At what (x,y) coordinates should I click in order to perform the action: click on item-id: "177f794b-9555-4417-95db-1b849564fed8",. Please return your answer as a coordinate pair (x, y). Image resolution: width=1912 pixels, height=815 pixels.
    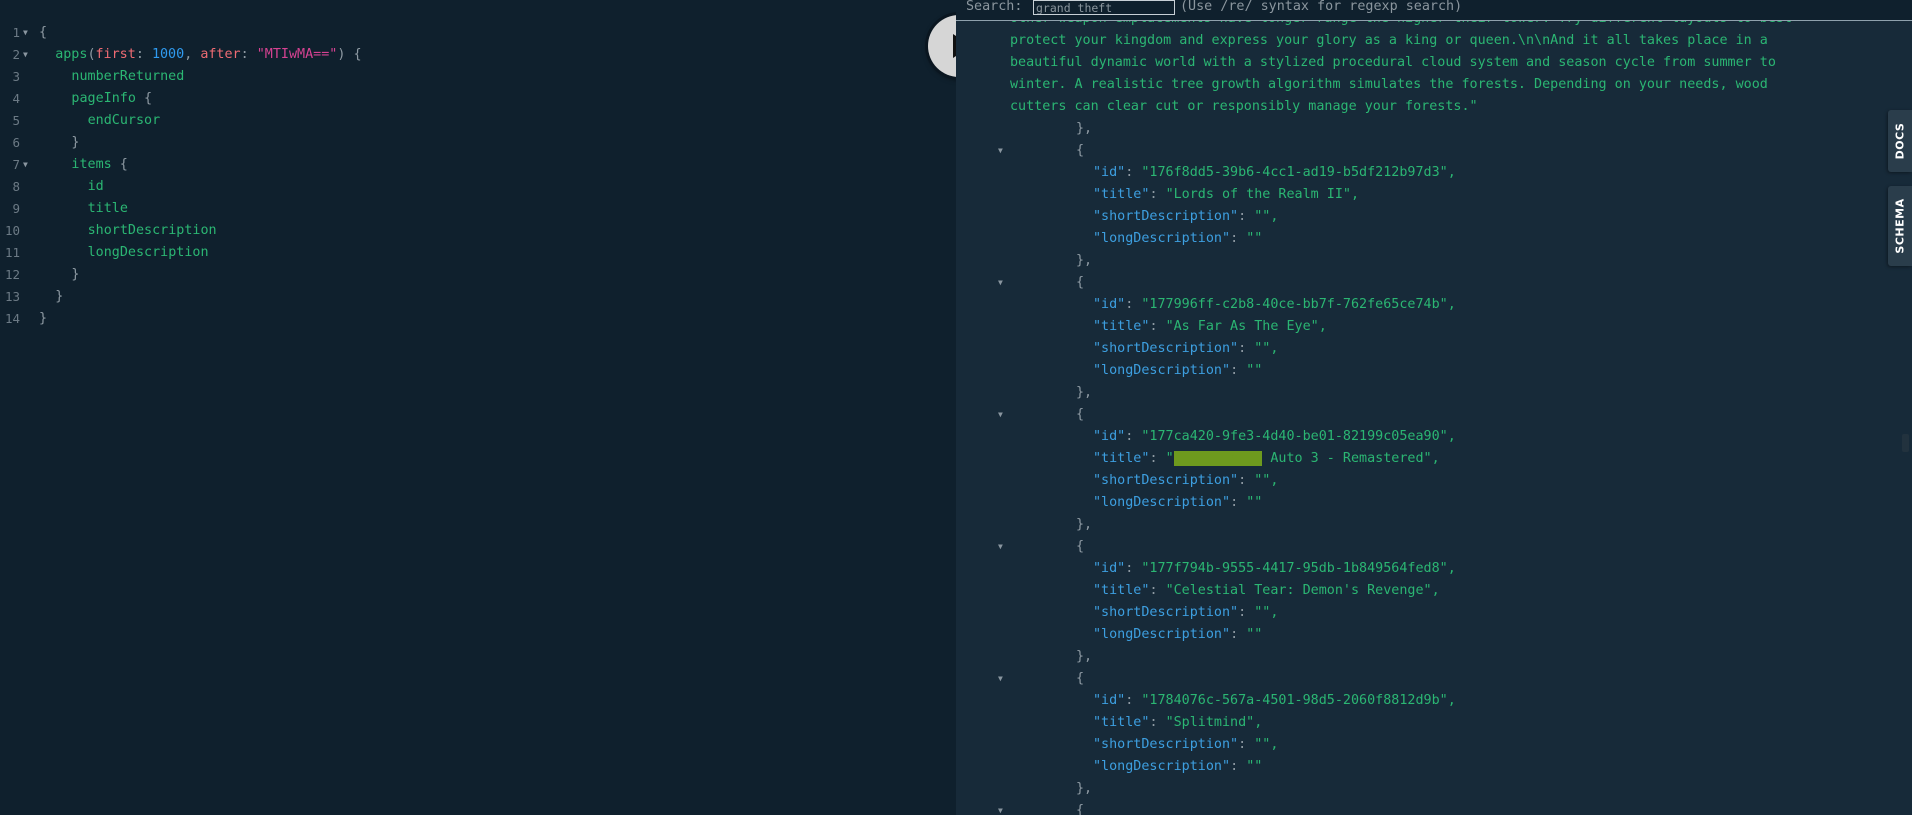
    Looking at the image, I should click on (1298, 568).